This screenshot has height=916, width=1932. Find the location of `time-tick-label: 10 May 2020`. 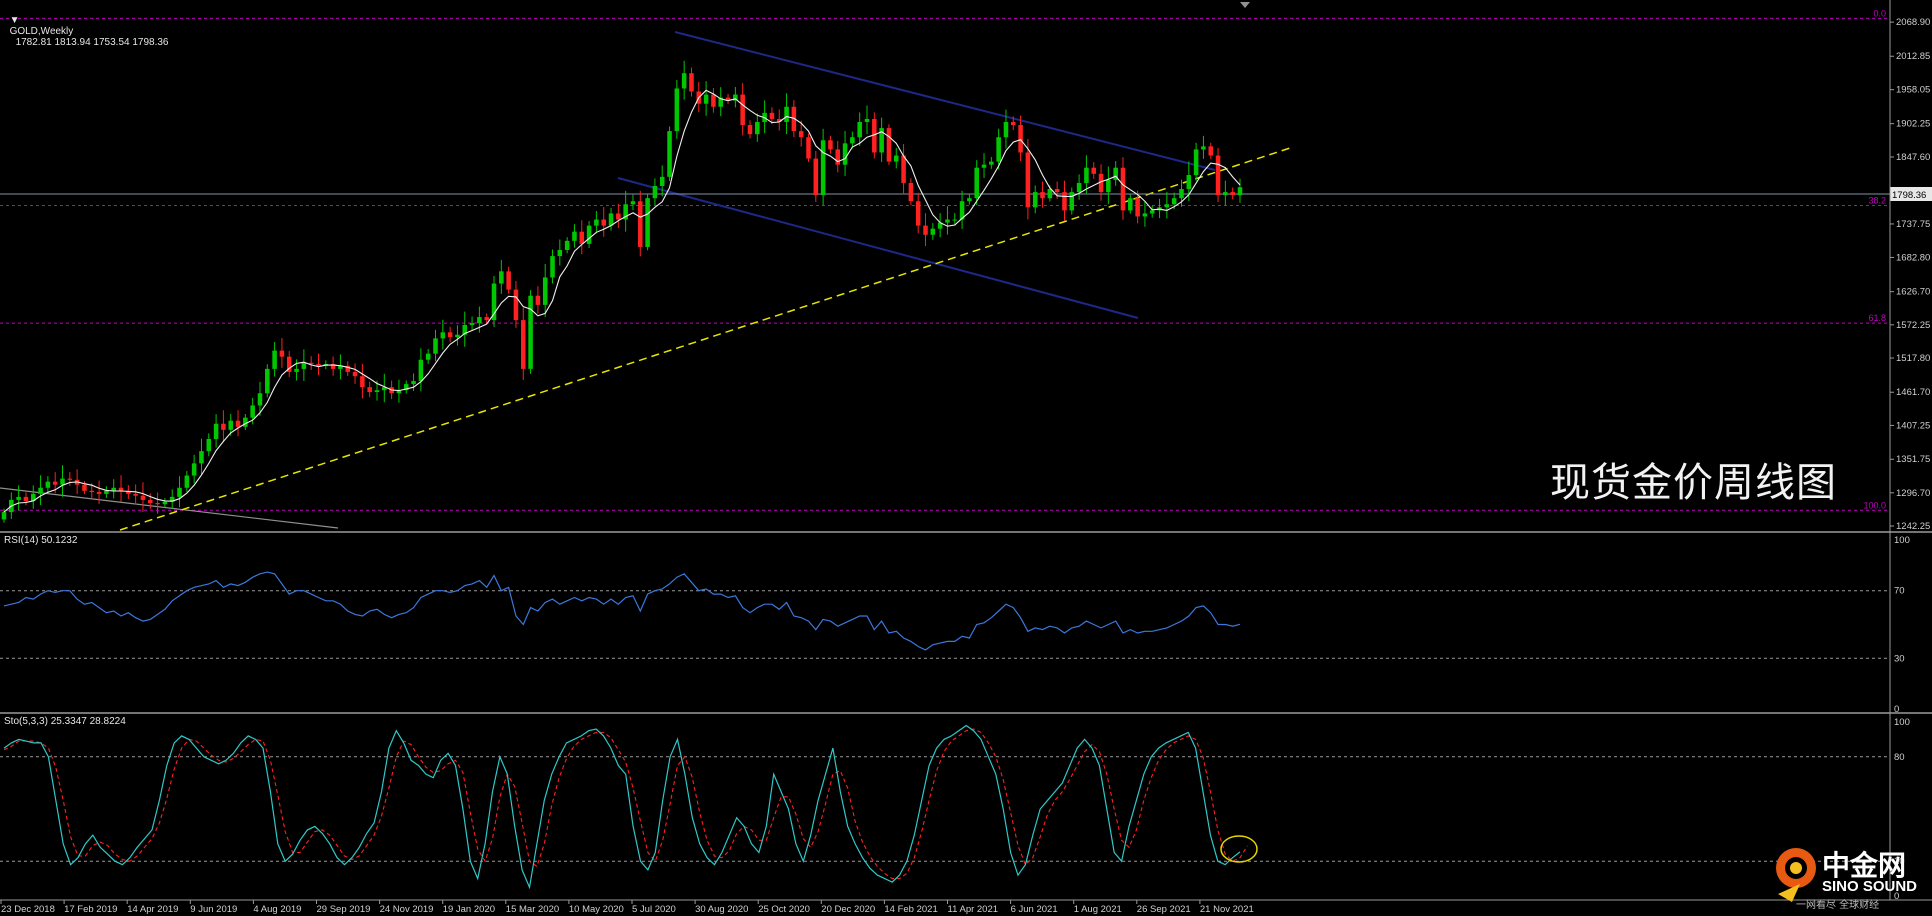

time-tick-label: 10 May 2020 is located at coordinates (596, 909).